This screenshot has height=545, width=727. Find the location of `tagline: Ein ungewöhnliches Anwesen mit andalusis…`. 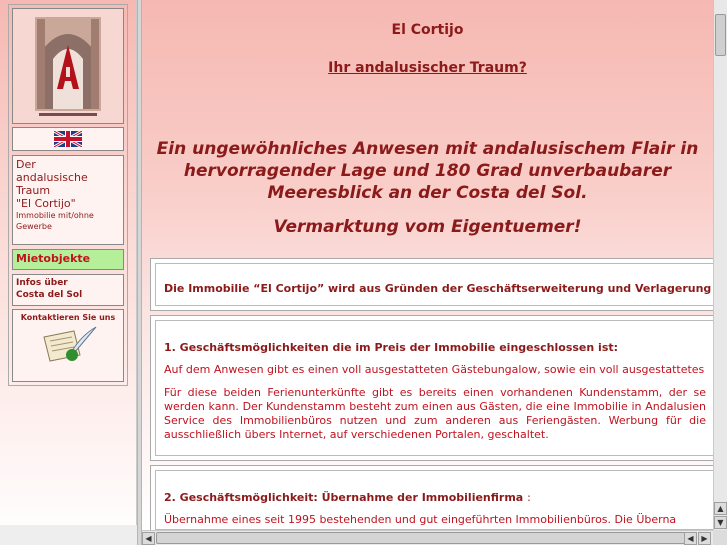

tagline: Ein ungewöhnliches Anwesen mit andalusis… is located at coordinates (427, 171).